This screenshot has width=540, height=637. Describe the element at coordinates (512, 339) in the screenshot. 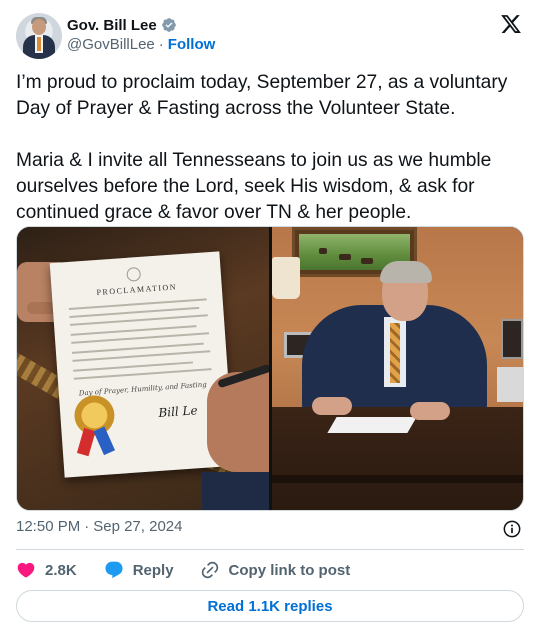

I see `photo-frame-right` at that location.